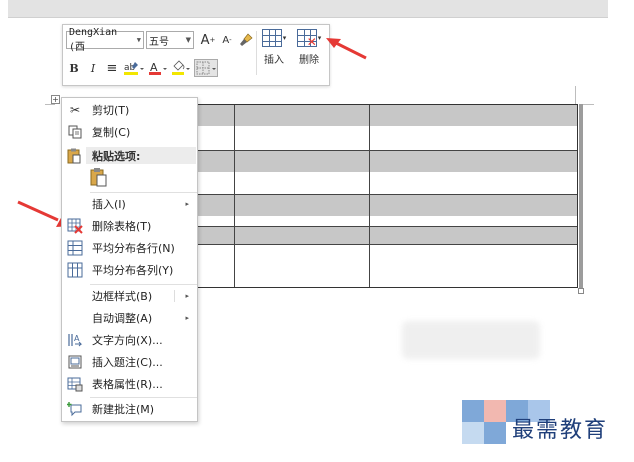 This screenshot has width=634, height=462. What do you see at coordinates (122, 226) in the screenshot?
I see `menu-item-label: 删除表格(T)` at bounding box center [122, 226].